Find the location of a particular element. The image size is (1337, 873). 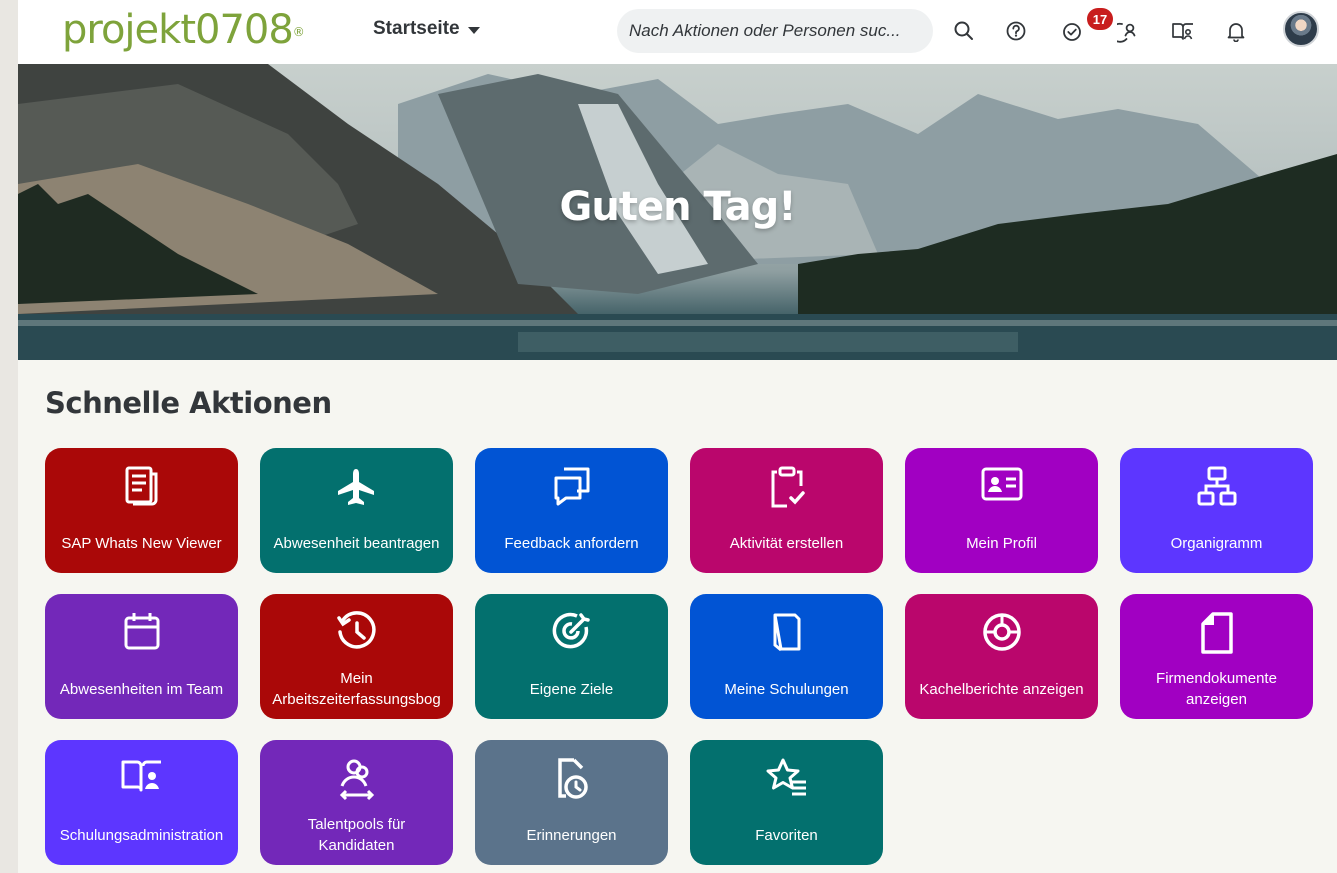

quick-action-tile: Meine Schulungen is located at coordinates (786, 656).